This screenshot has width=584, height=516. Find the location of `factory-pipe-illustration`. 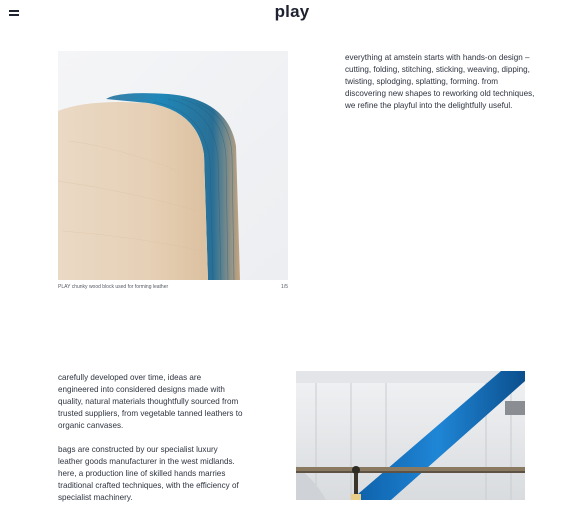

factory-pipe-illustration is located at coordinates (410, 435).